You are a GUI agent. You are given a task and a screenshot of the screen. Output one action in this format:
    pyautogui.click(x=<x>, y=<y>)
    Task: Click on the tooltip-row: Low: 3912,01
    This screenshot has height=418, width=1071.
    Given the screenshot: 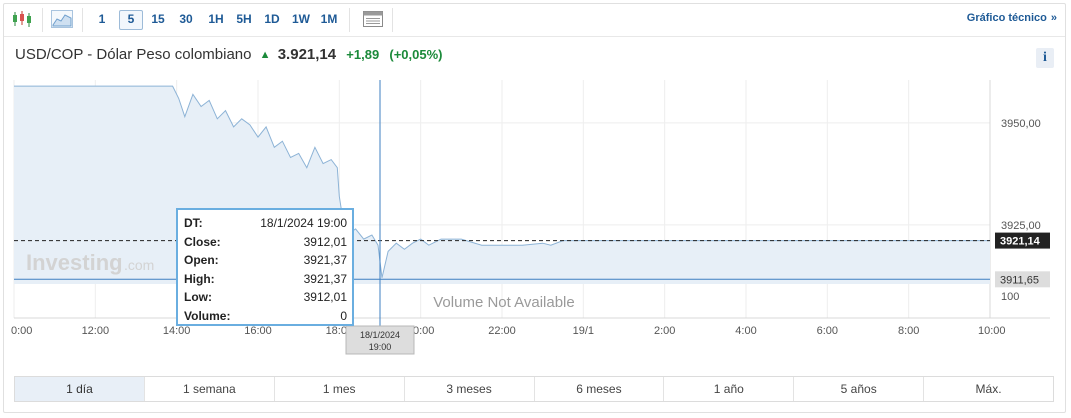 What is the action you would take?
    pyautogui.click(x=265, y=297)
    